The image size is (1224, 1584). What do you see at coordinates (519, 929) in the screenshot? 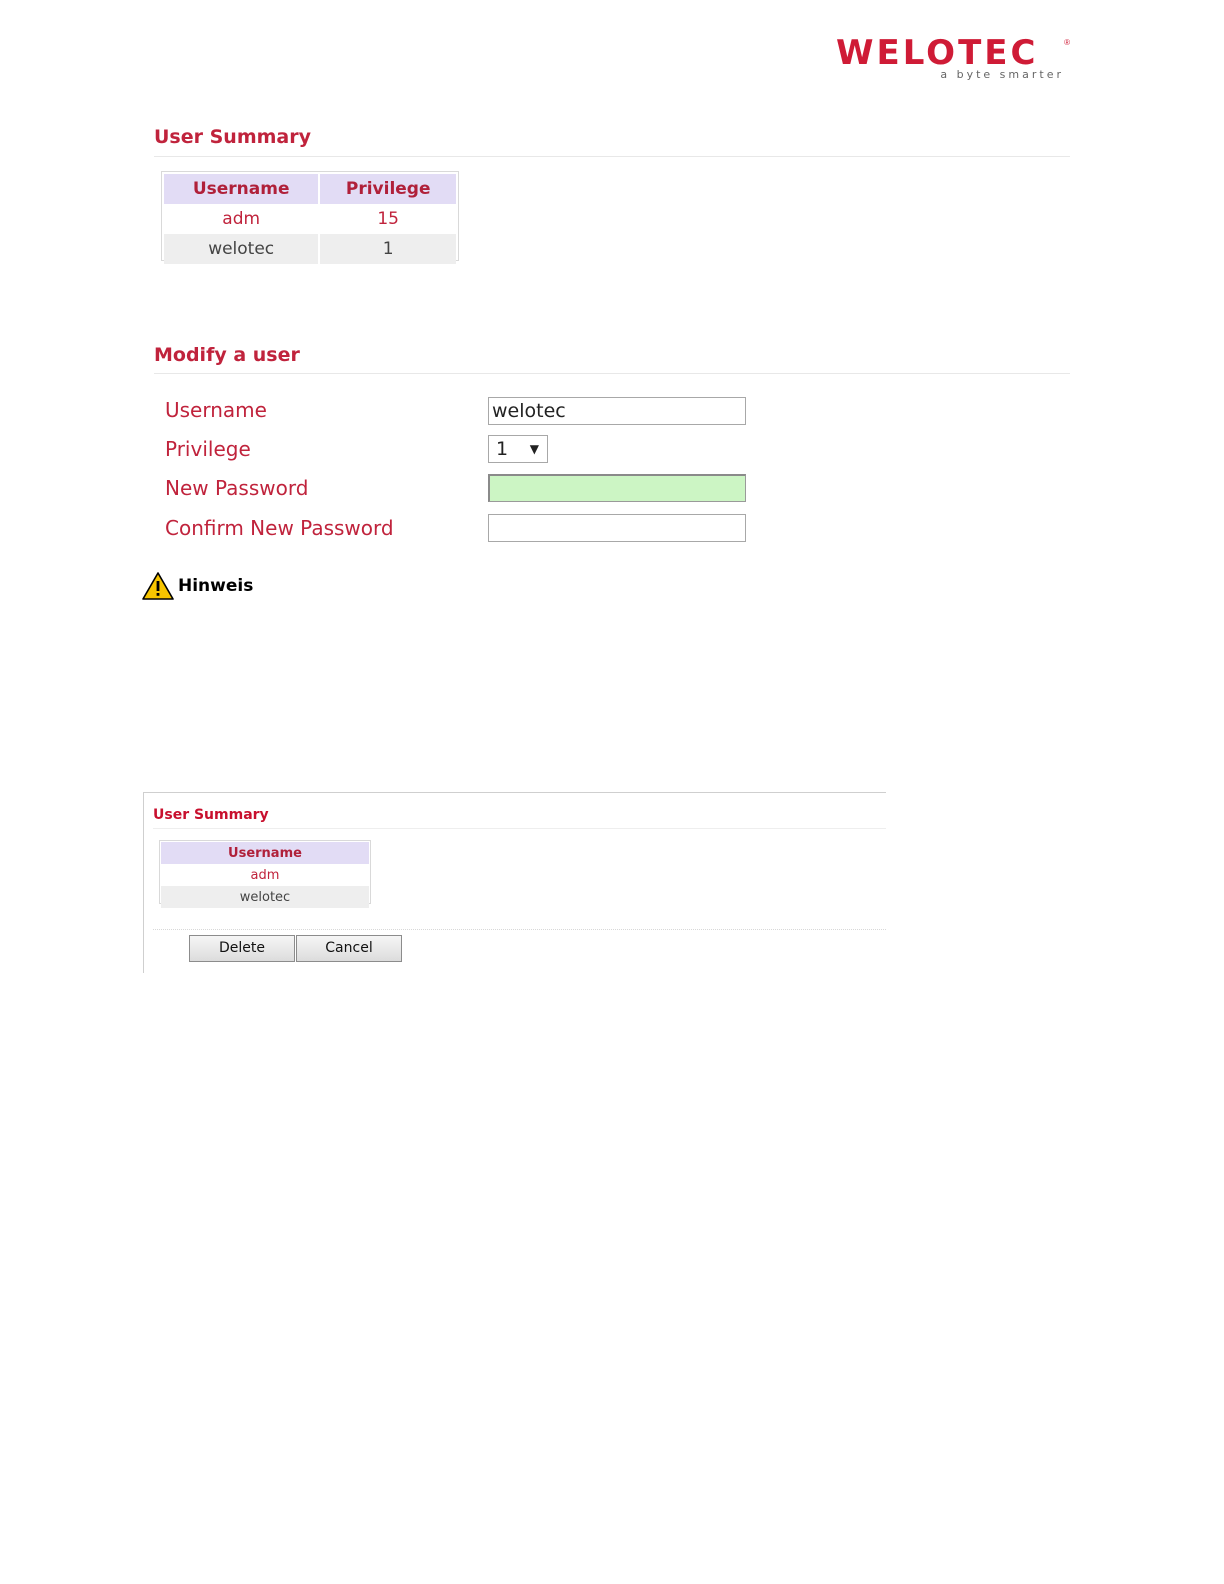
I see `button-bar-divider` at bounding box center [519, 929].